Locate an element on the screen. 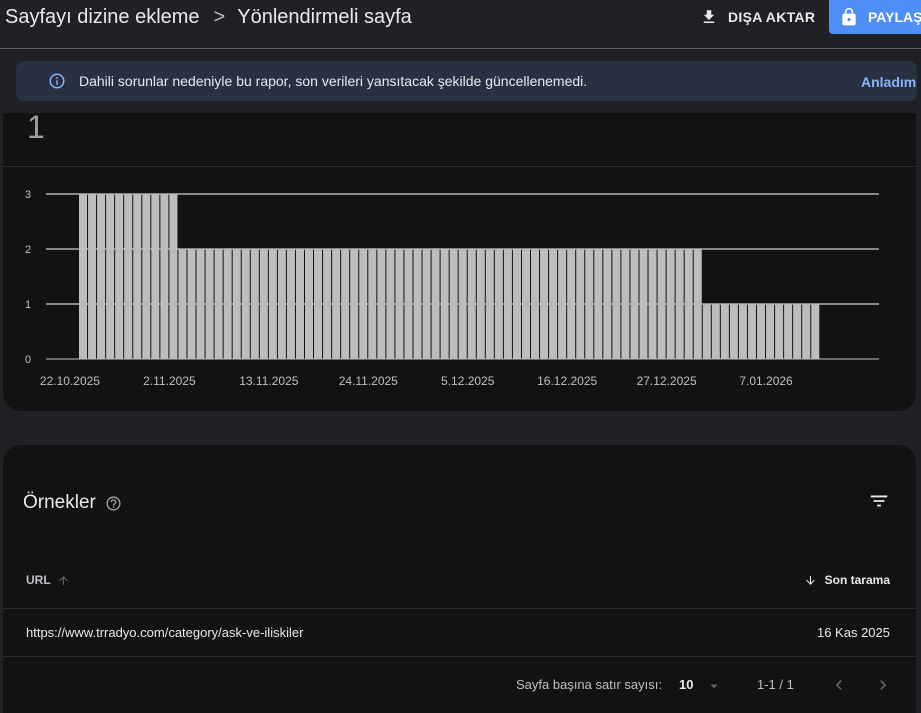  y-tick-label: 2 is located at coordinates (28, 250).